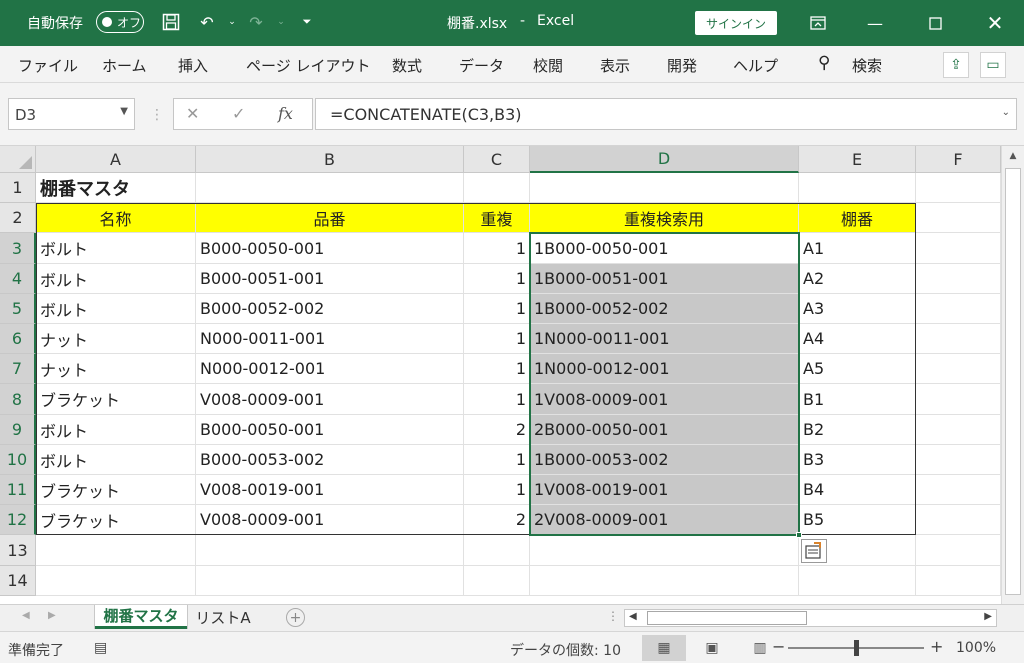 This screenshot has width=1024, height=663. I want to click on row-header-2: 2, so click(18, 218).